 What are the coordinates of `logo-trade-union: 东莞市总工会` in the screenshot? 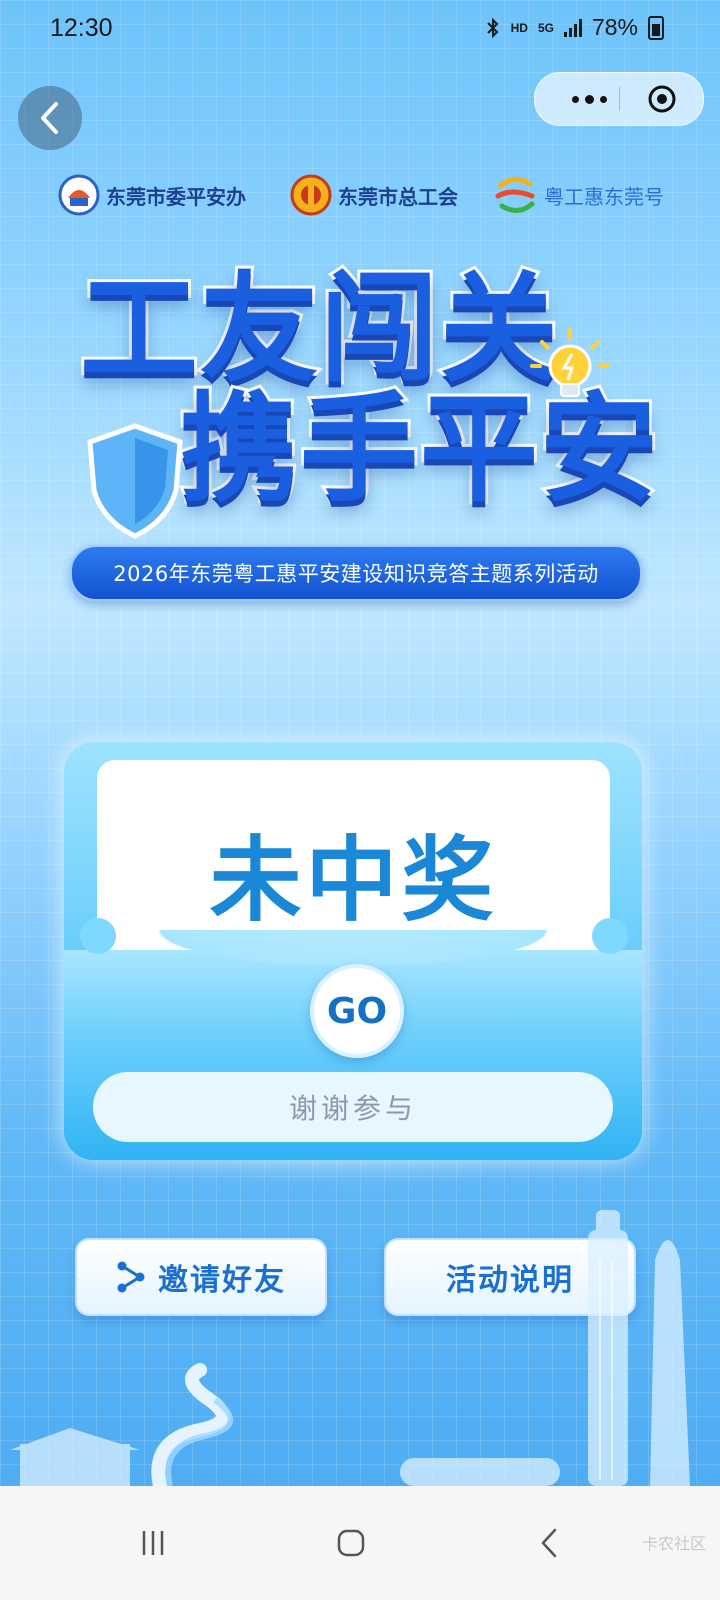 It's located at (374, 195).